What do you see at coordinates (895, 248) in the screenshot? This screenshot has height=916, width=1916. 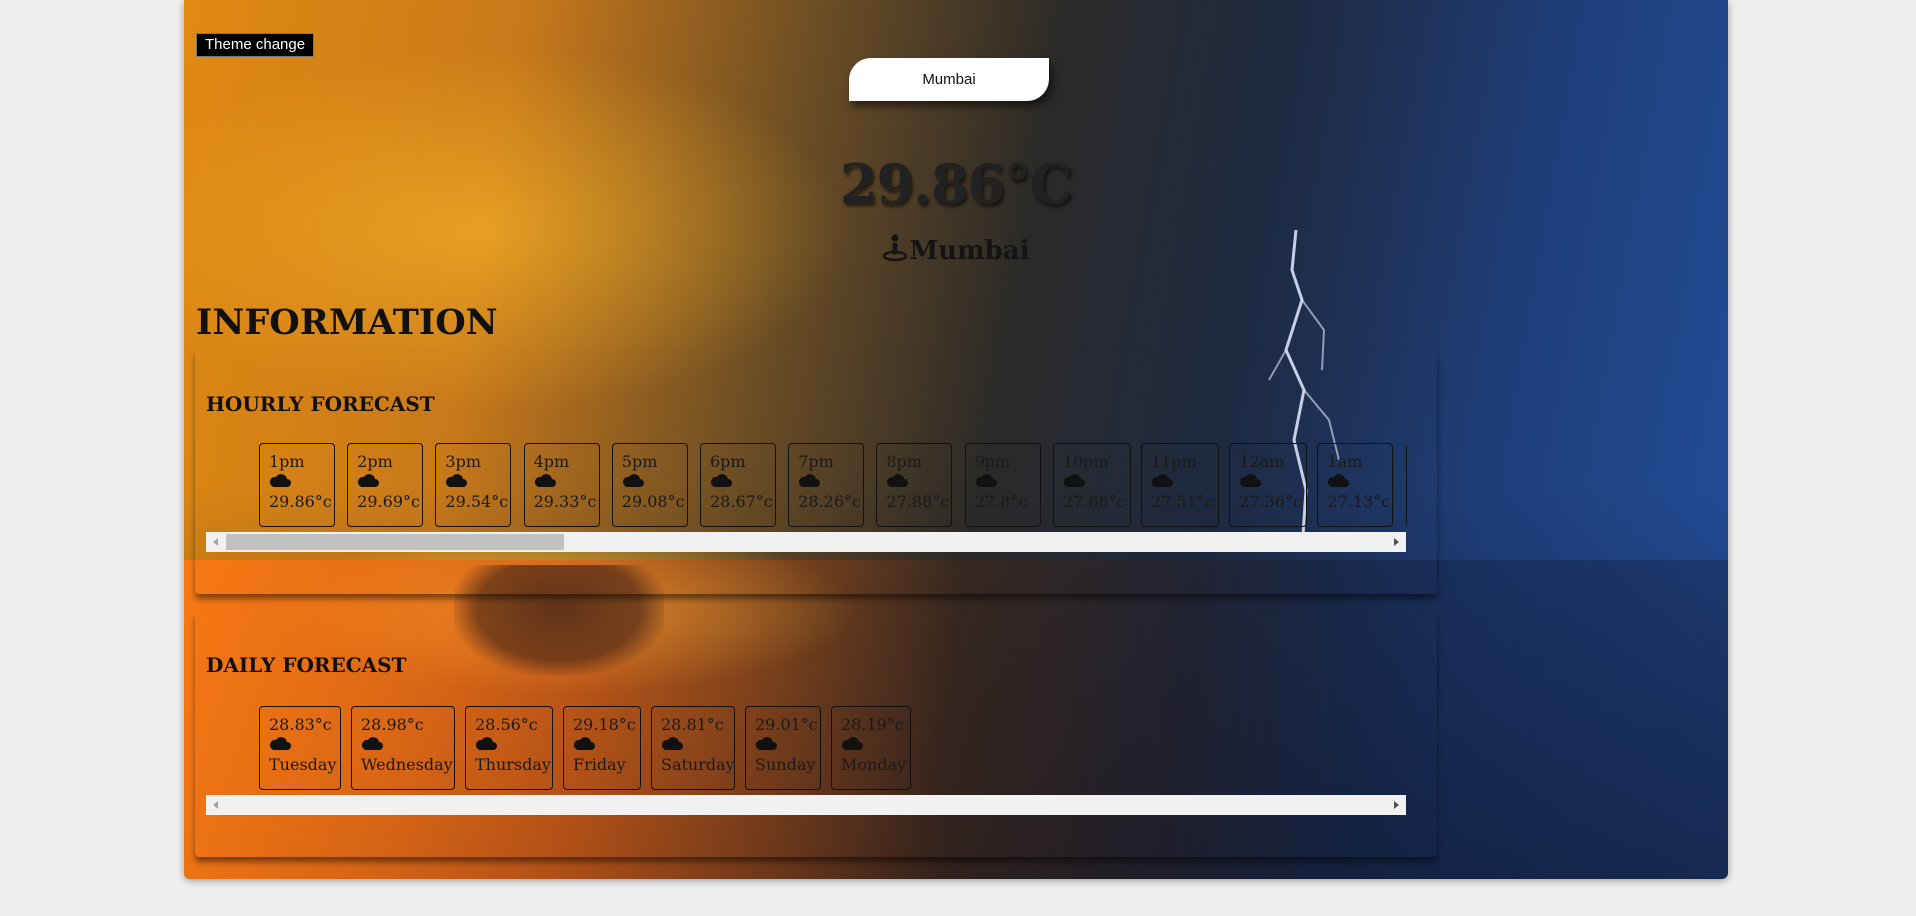 I see `person-pin-icon` at bounding box center [895, 248].